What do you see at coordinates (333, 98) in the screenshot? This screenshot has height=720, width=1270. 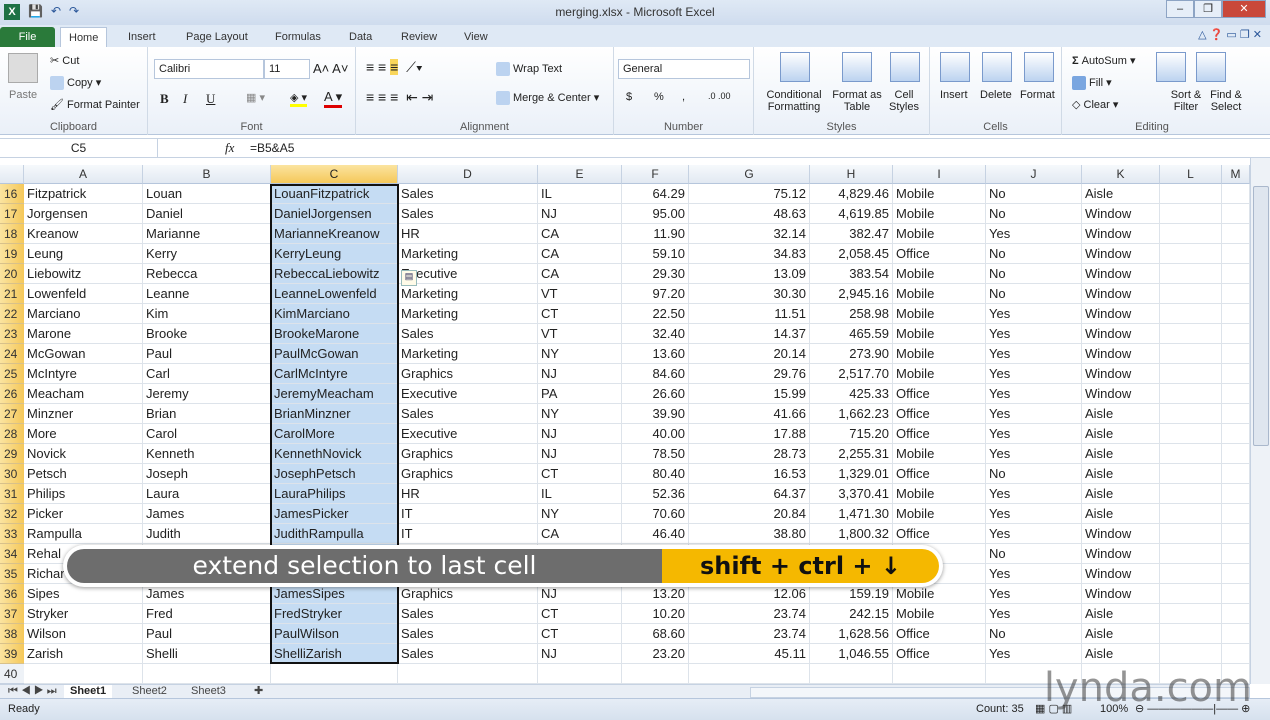 I see `font-color-icon: A ▾` at bounding box center [333, 98].